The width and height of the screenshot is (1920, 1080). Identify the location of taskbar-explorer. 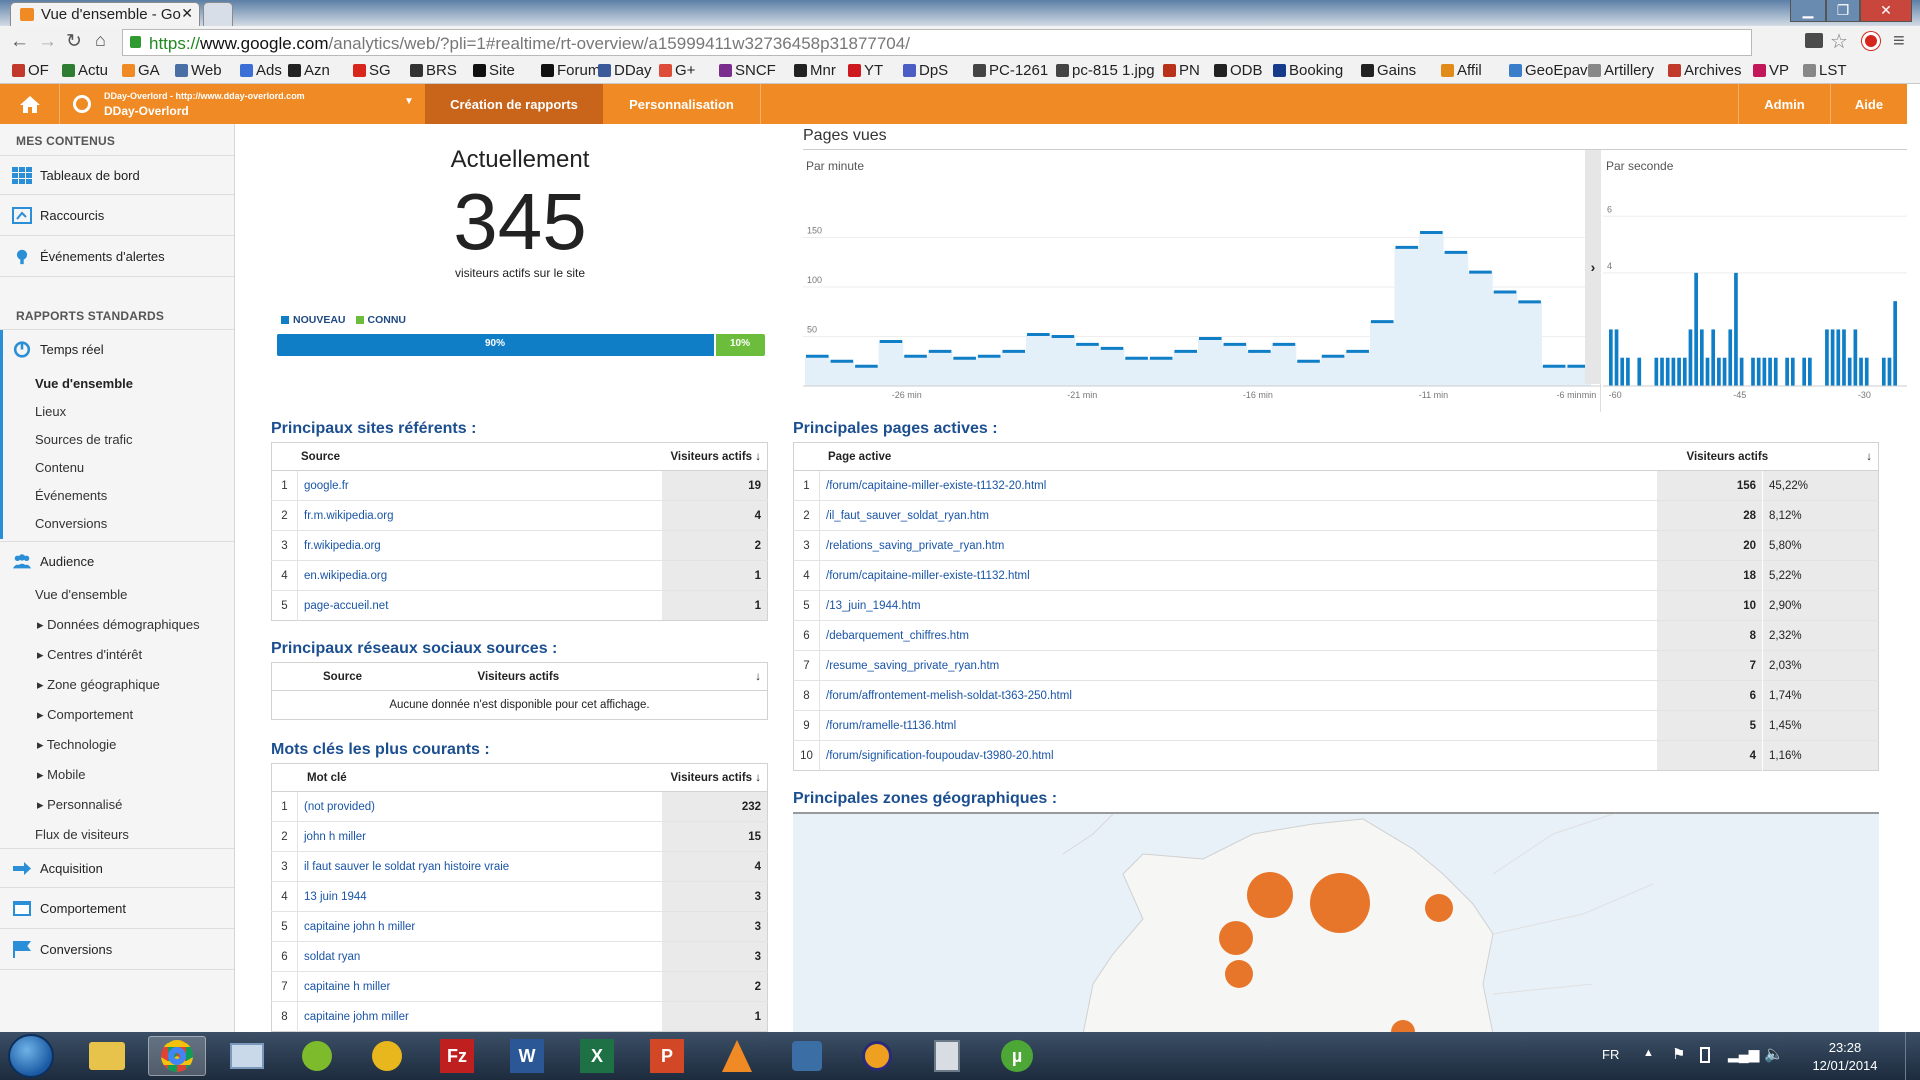
(107, 1056).